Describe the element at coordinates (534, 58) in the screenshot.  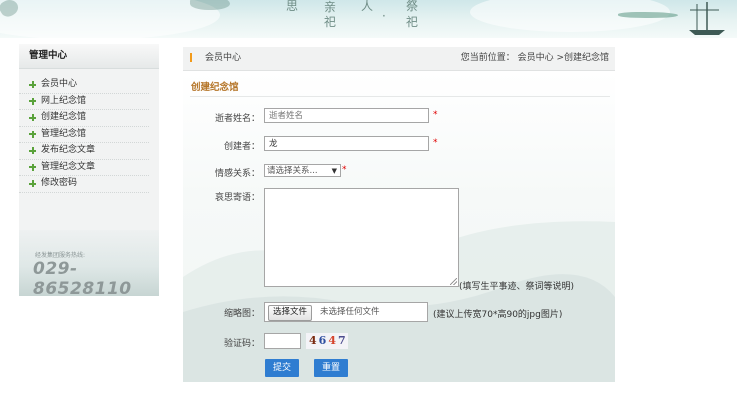
I see `breadcrumb: 您当前位置： 会员中心 >创建纪念馆` at that location.